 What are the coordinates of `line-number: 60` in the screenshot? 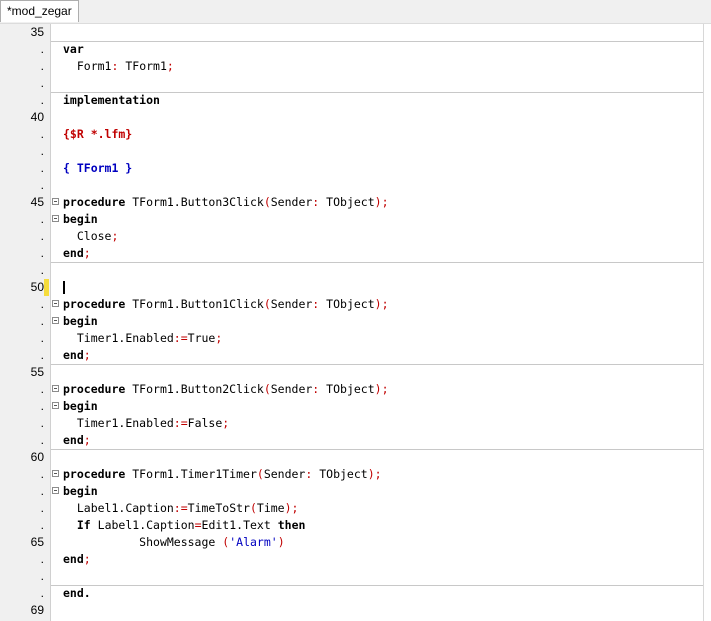 It's located at (37, 457).